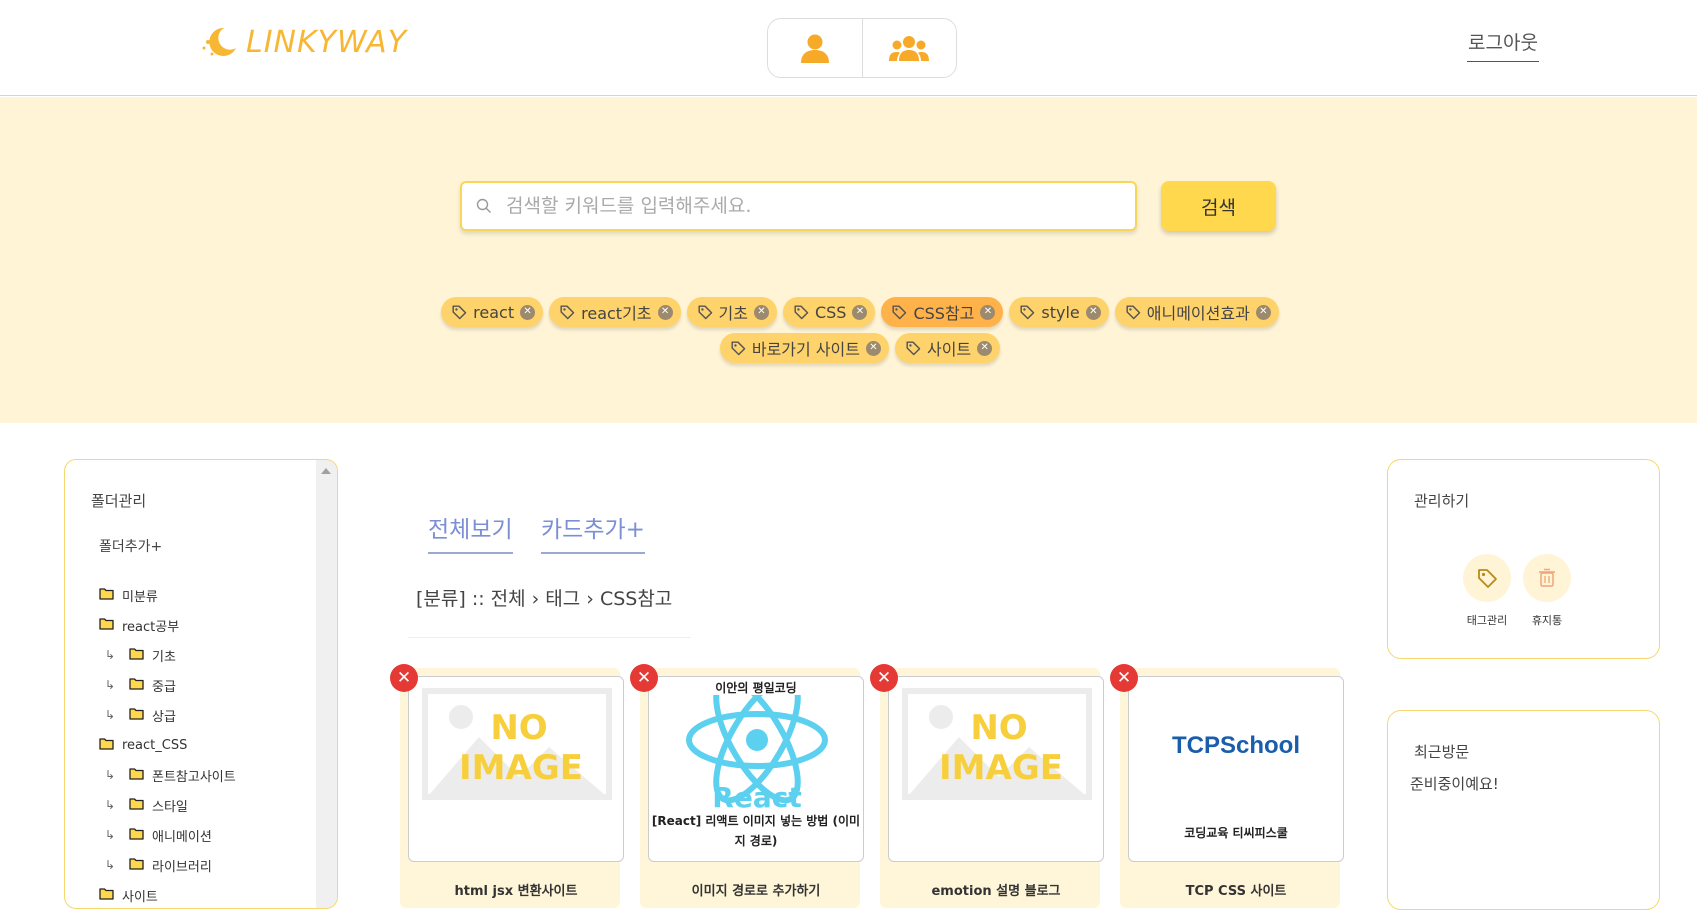 The width and height of the screenshot is (1697, 910). I want to click on logo: LINKYWAY, so click(303, 42).